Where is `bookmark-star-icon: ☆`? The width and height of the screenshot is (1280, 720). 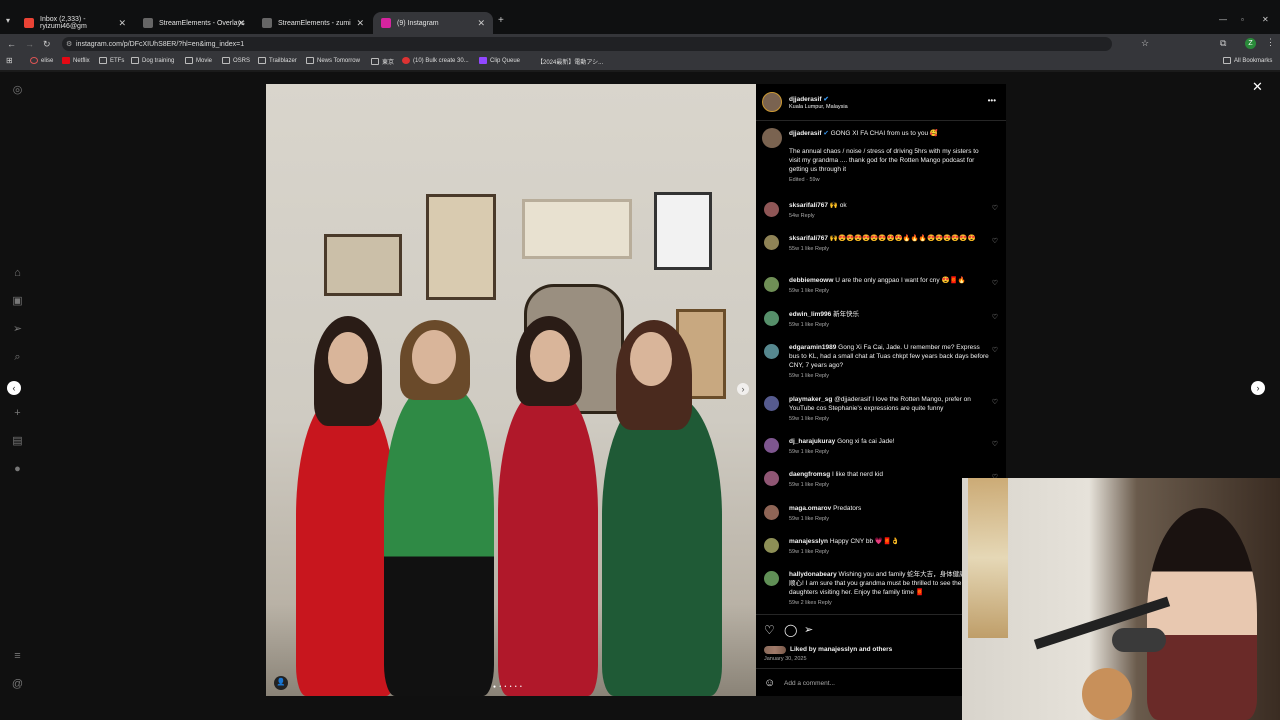
bookmark-star-icon: ☆ is located at coordinates (1145, 43).